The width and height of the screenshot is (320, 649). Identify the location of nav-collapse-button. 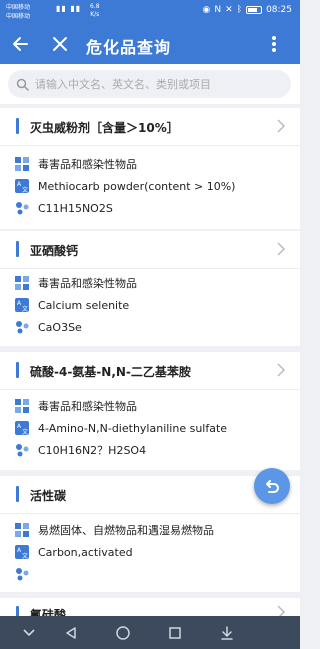
(29, 633).